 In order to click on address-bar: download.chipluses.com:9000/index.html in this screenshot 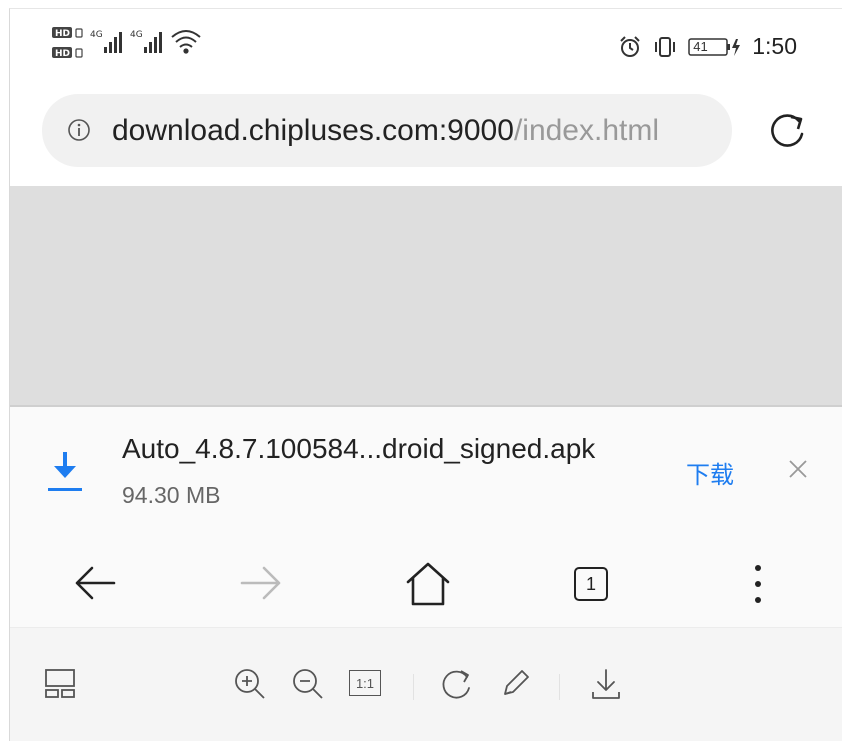, I will do `click(387, 130)`.